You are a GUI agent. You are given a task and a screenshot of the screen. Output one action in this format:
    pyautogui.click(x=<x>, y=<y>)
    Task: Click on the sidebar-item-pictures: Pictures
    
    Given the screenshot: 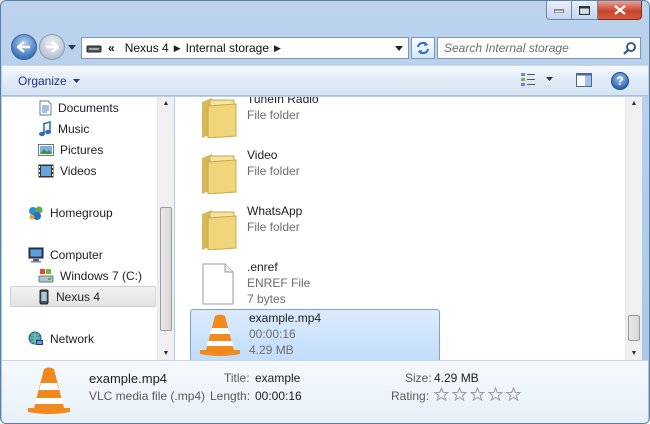 What is the action you would take?
    pyautogui.click(x=70, y=149)
    